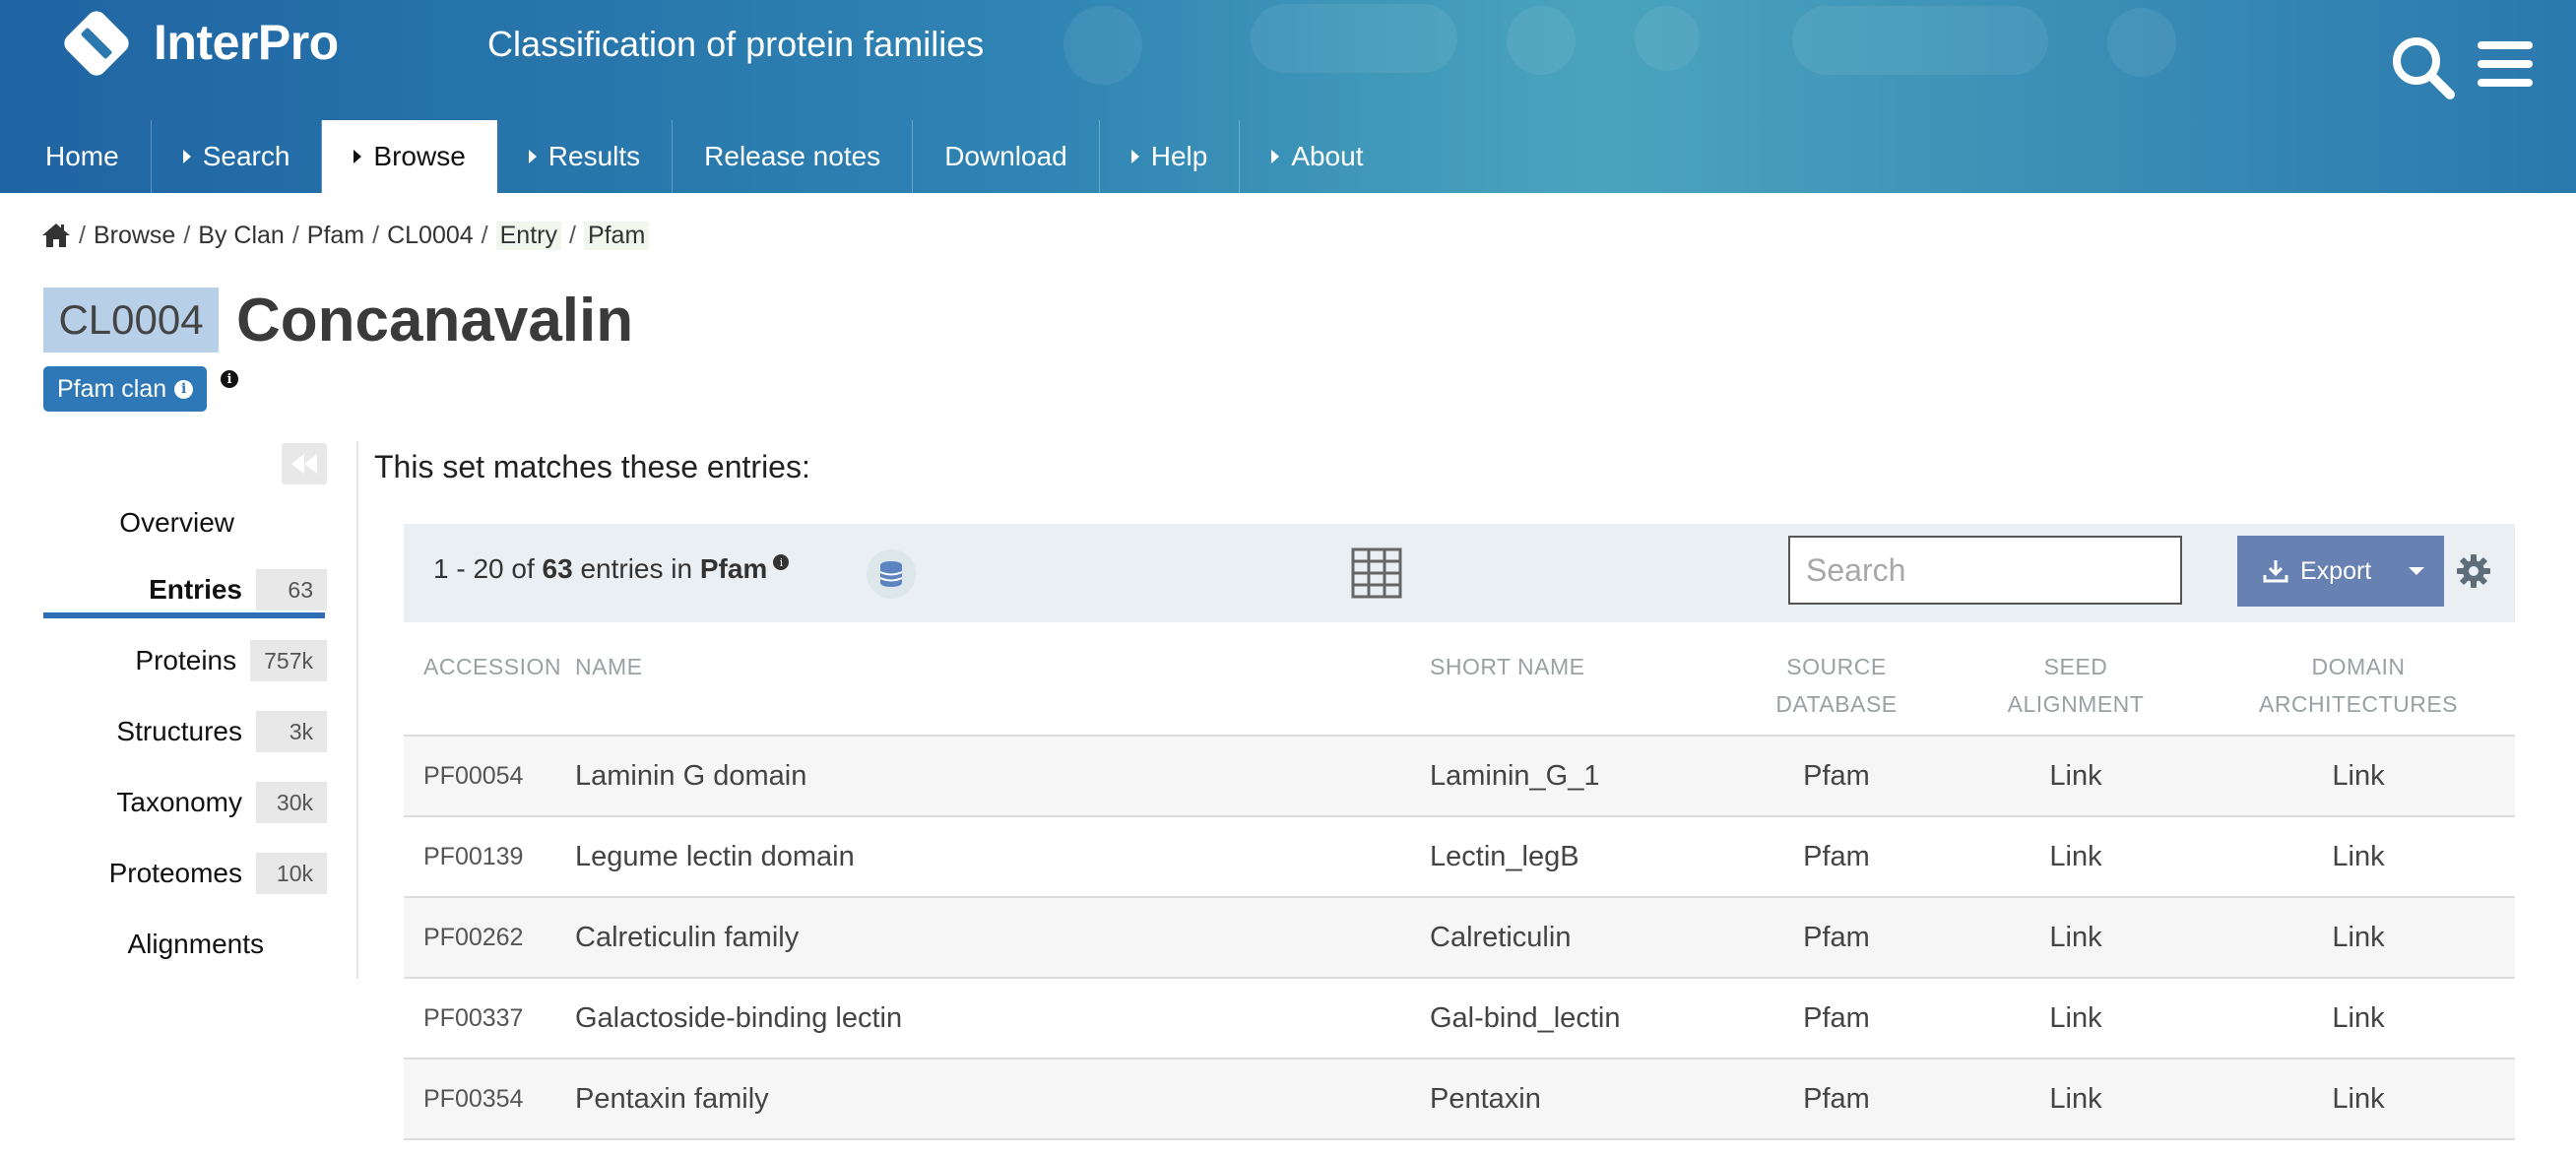  I want to click on header-line: database, so click(1836, 704).